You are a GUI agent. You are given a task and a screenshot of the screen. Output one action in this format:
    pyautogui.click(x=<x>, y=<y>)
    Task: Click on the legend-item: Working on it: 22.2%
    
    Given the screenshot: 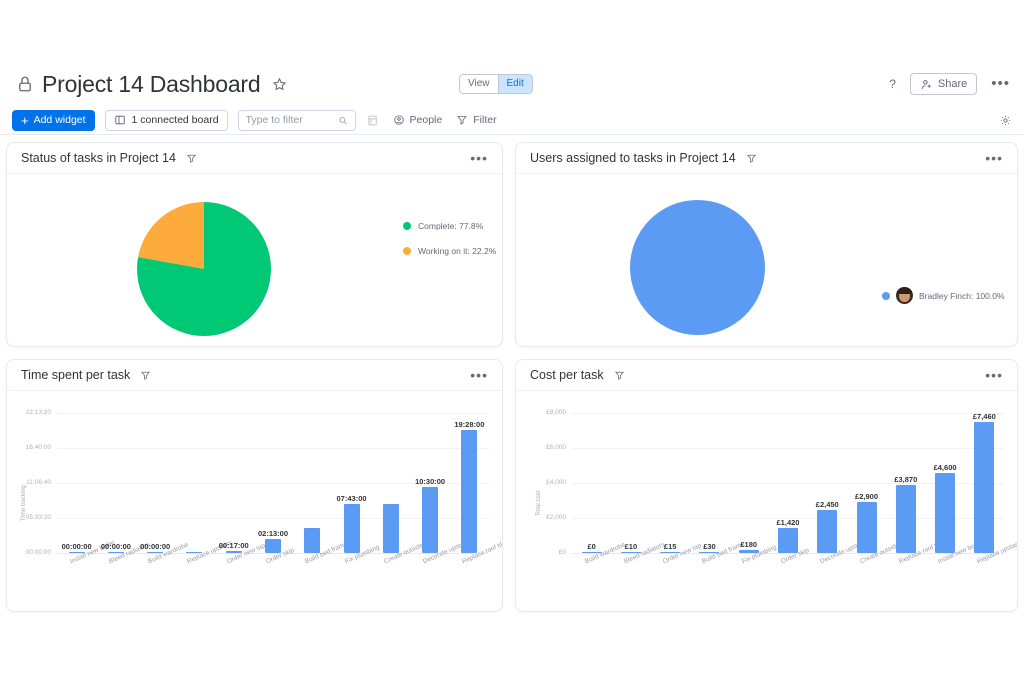 What is the action you would take?
    pyautogui.click(x=449, y=251)
    